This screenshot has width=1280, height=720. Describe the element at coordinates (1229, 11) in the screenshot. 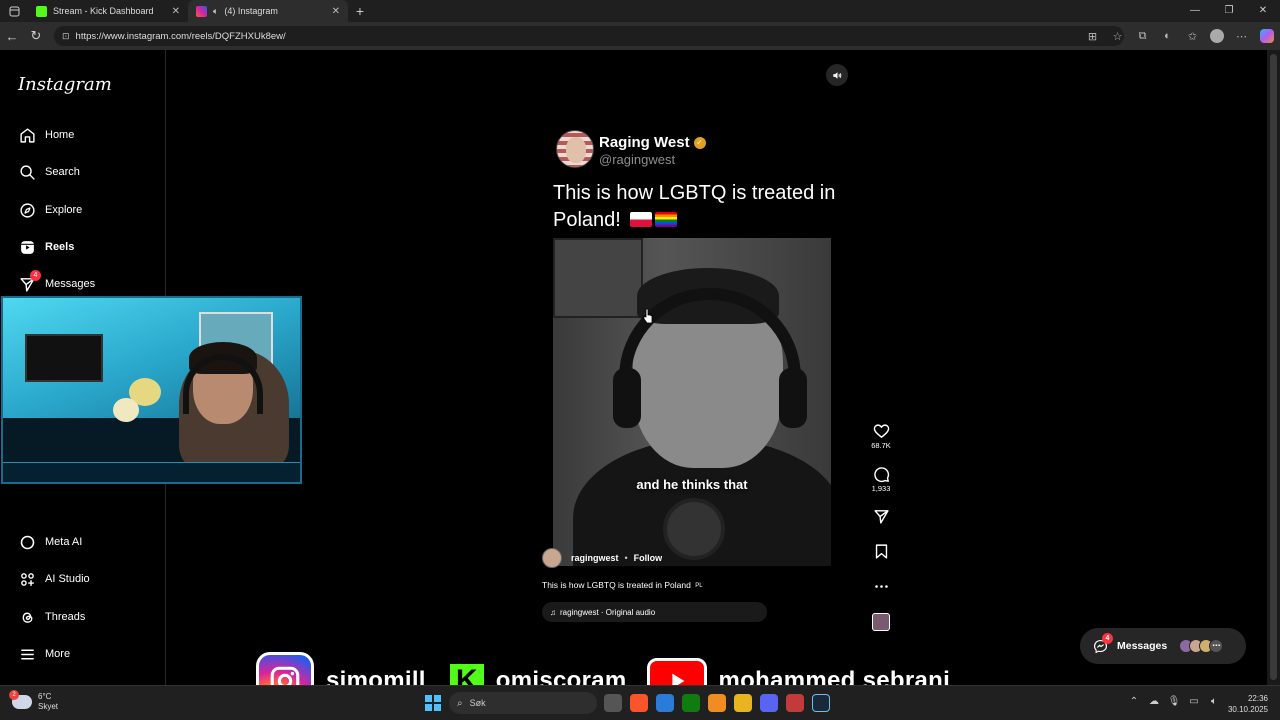

I see `restore-icon: ❐` at that location.